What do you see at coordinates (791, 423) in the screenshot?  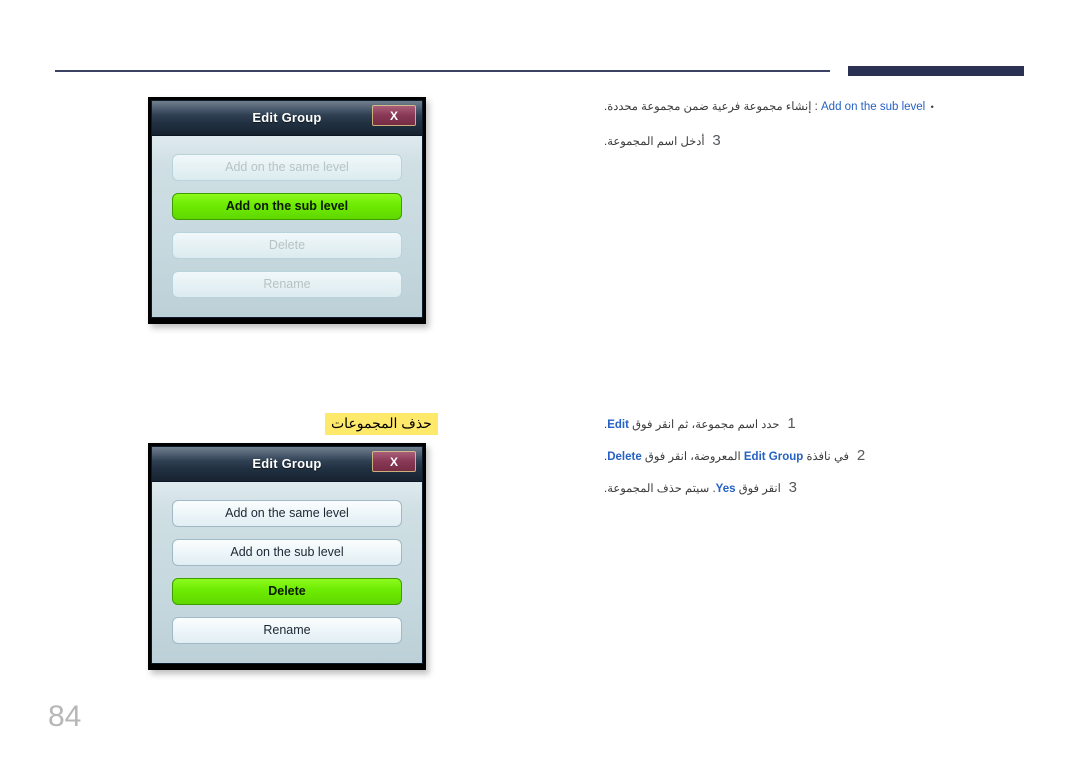 I see `step-number: 1` at bounding box center [791, 423].